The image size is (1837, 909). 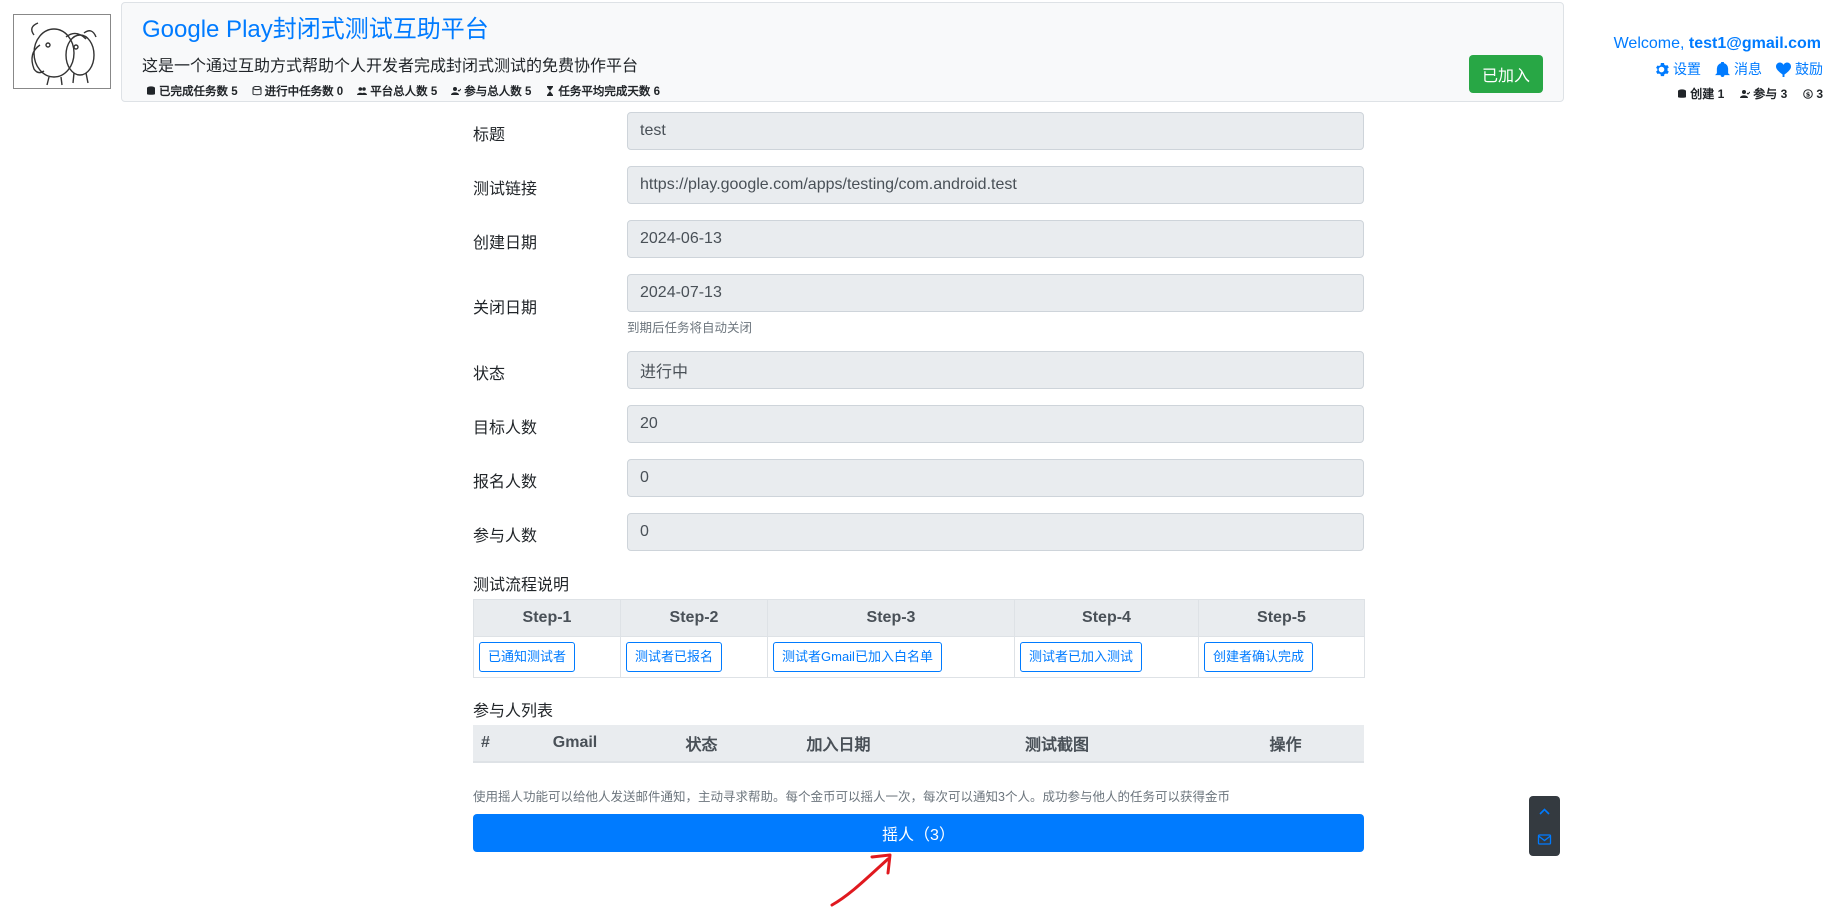 What do you see at coordinates (489, 135) in the screenshot?
I see `title-label: 标题` at bounding box center [489, 135].